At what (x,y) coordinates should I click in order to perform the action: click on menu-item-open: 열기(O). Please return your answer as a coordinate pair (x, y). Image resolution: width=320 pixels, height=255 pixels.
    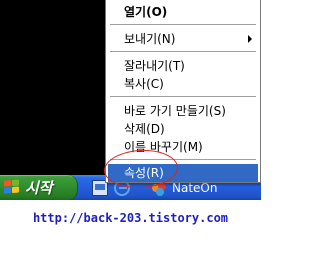
    Looking at the image, I should click on (183, 12).